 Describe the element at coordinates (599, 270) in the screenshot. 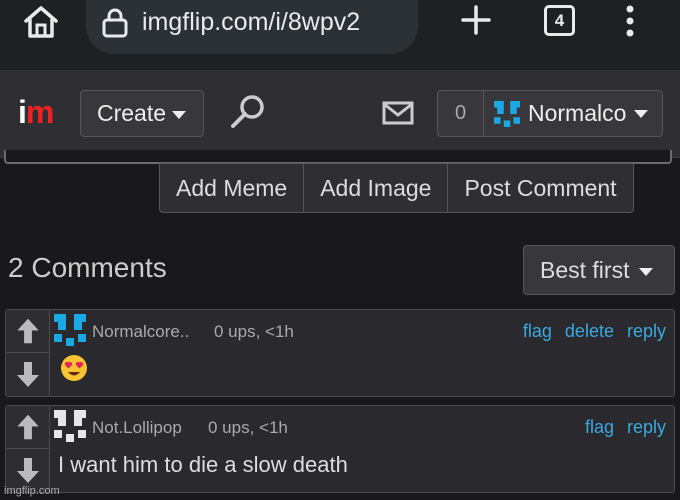

I see `sort-dropdown: Best first` at that location.